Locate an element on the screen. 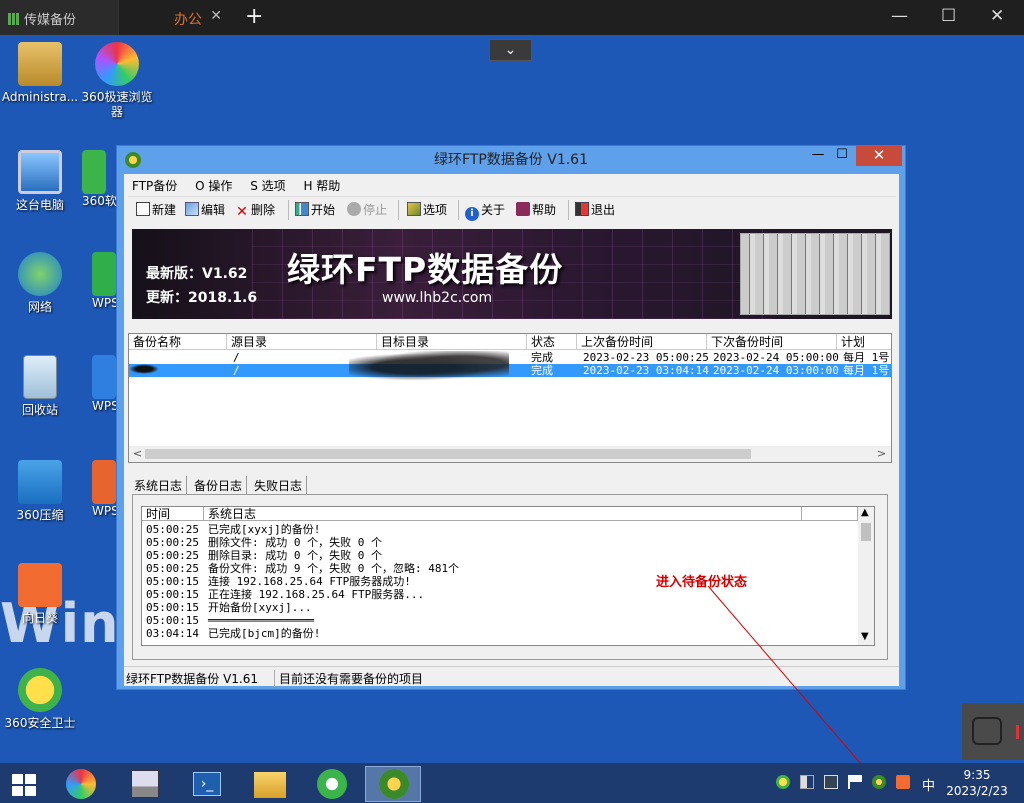 The image size is (1024, 803). banner-title: 绿环FTP数据备份 is located at coordinates (425, 269).